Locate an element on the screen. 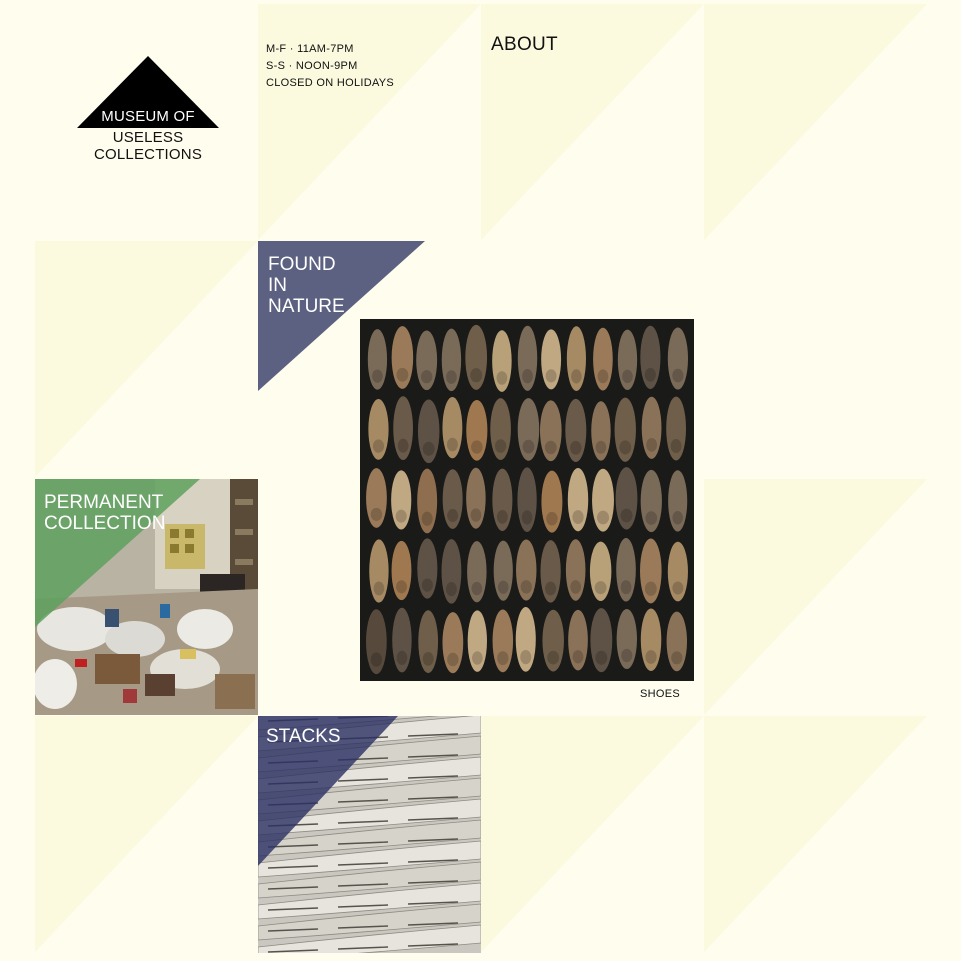  museum-logo: MUSEUM OF USELESS COLLECTIONS is located at coordinates (148, 107).